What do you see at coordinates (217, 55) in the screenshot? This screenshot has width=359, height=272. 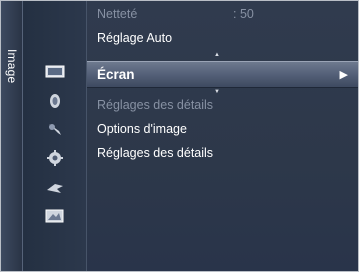 I see `scroll-up-icon: ▲` at bounding box center [217, 55].